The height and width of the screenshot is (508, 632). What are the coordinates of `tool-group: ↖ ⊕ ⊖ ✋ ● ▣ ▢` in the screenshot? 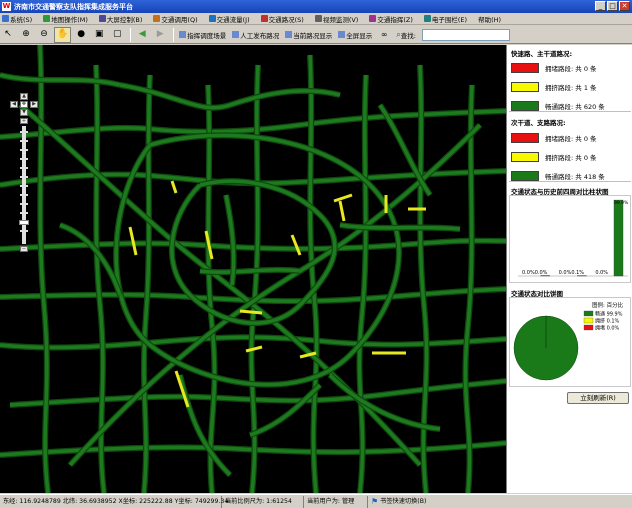 It's located at (63, 34).